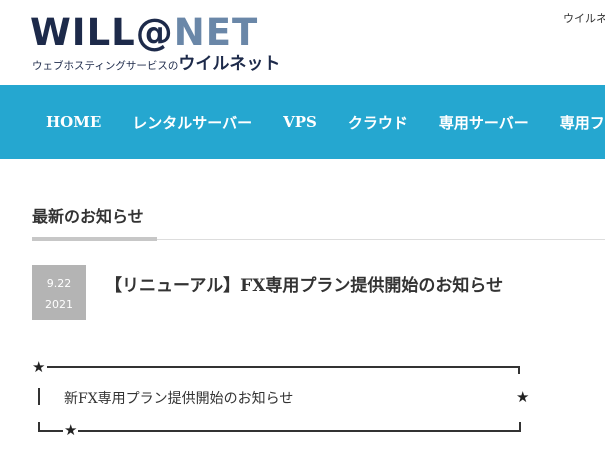  What do you see at coordinates (59, 292) in the screenshot?
I see `news-date-badge: 9.22 2021` at bounding box center [59, 292].